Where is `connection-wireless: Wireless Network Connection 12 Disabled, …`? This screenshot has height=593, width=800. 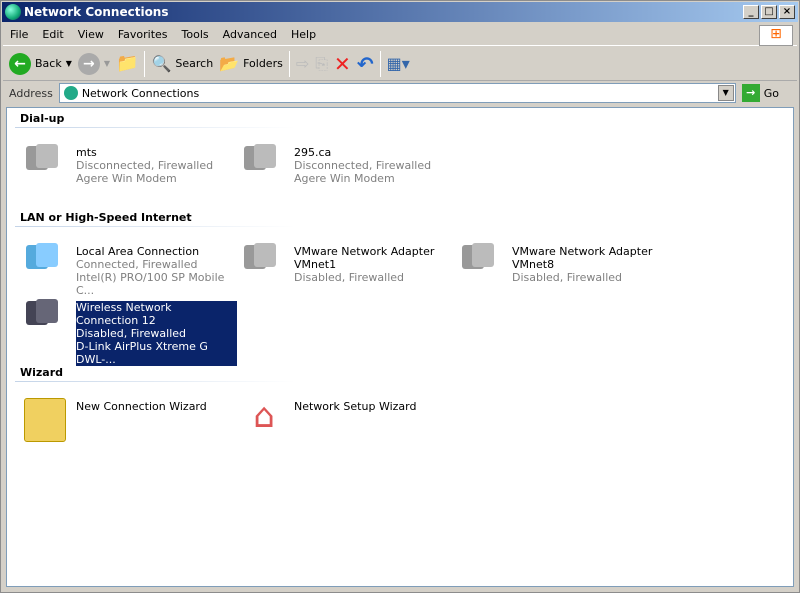 connection-wireless: Wireless Network Connection 12 Disabled, … is located at coordinates (129, 331).